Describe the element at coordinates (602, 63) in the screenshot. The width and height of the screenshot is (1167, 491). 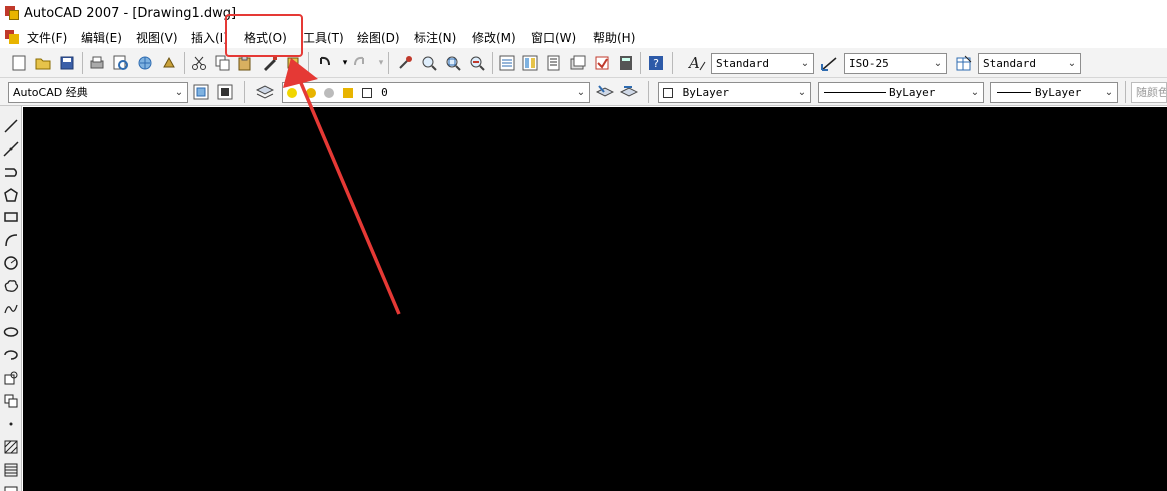
I see `markup-set-manager-icon` at that location.